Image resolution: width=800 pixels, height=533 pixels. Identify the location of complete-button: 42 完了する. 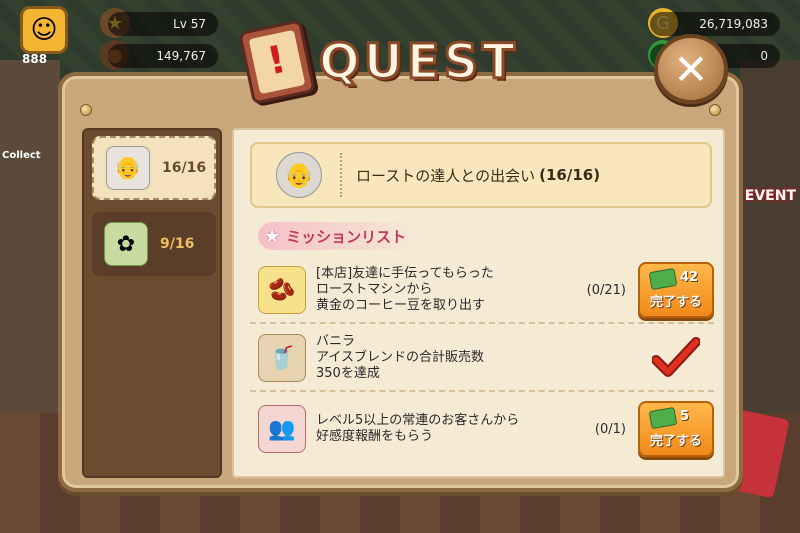
(676, 290).